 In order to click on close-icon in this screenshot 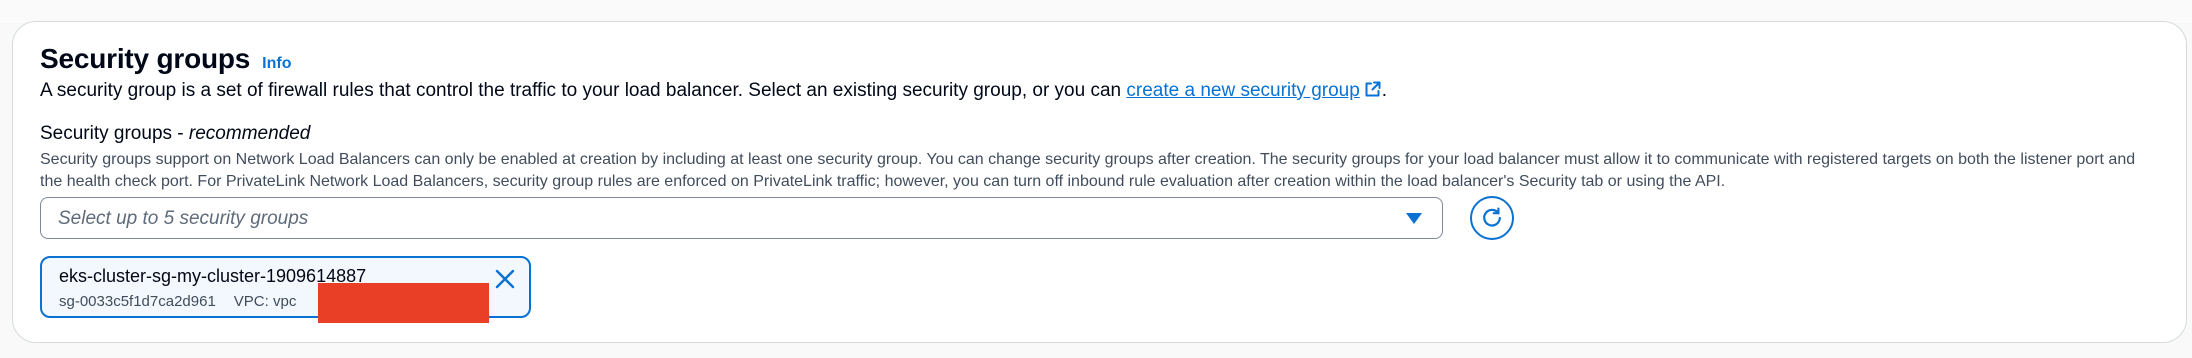, I will do `click(505, 279)`.